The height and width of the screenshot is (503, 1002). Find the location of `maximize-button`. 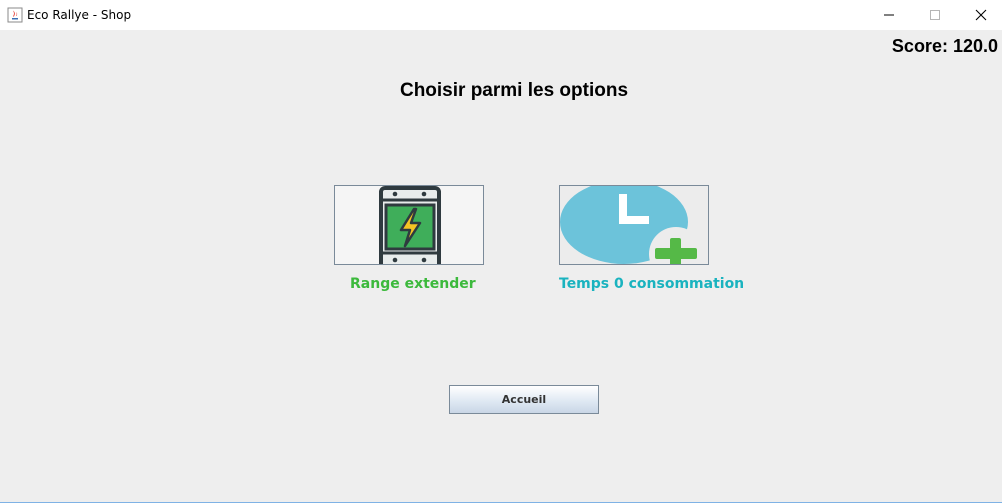

maximize-button is located at coordinates (935, 15).